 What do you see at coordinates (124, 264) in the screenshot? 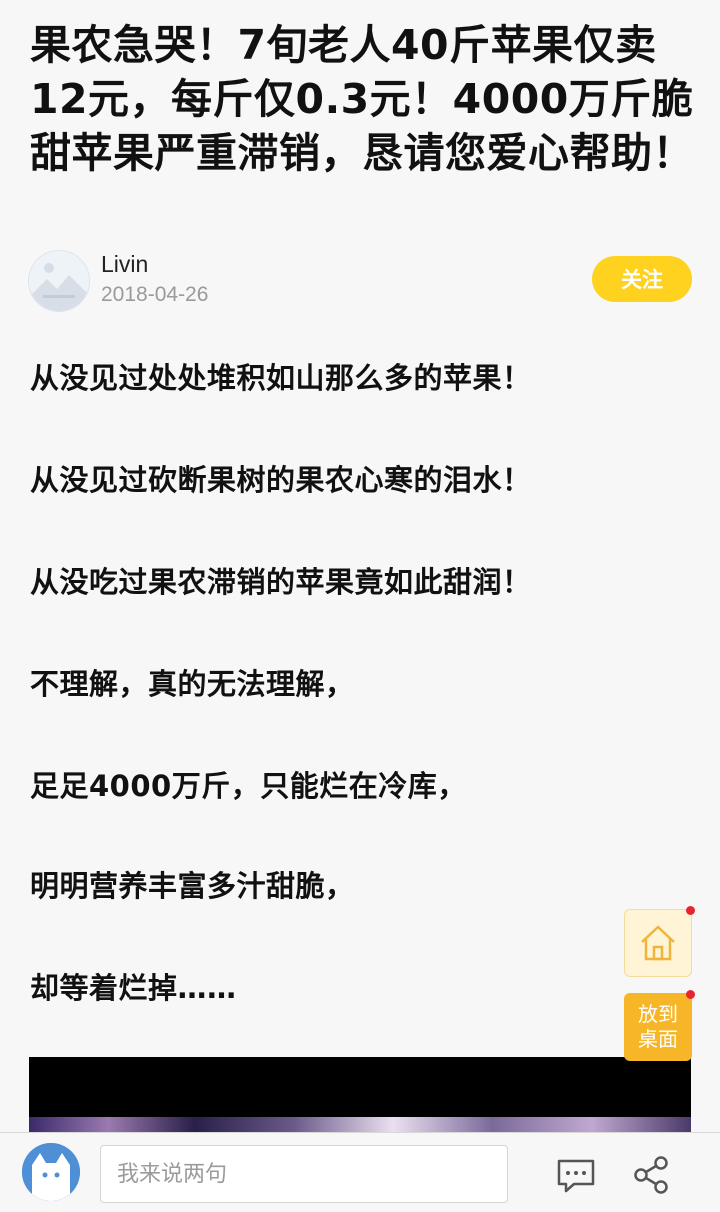
I see `author-name: Livin` at bounding box center [124, 264].